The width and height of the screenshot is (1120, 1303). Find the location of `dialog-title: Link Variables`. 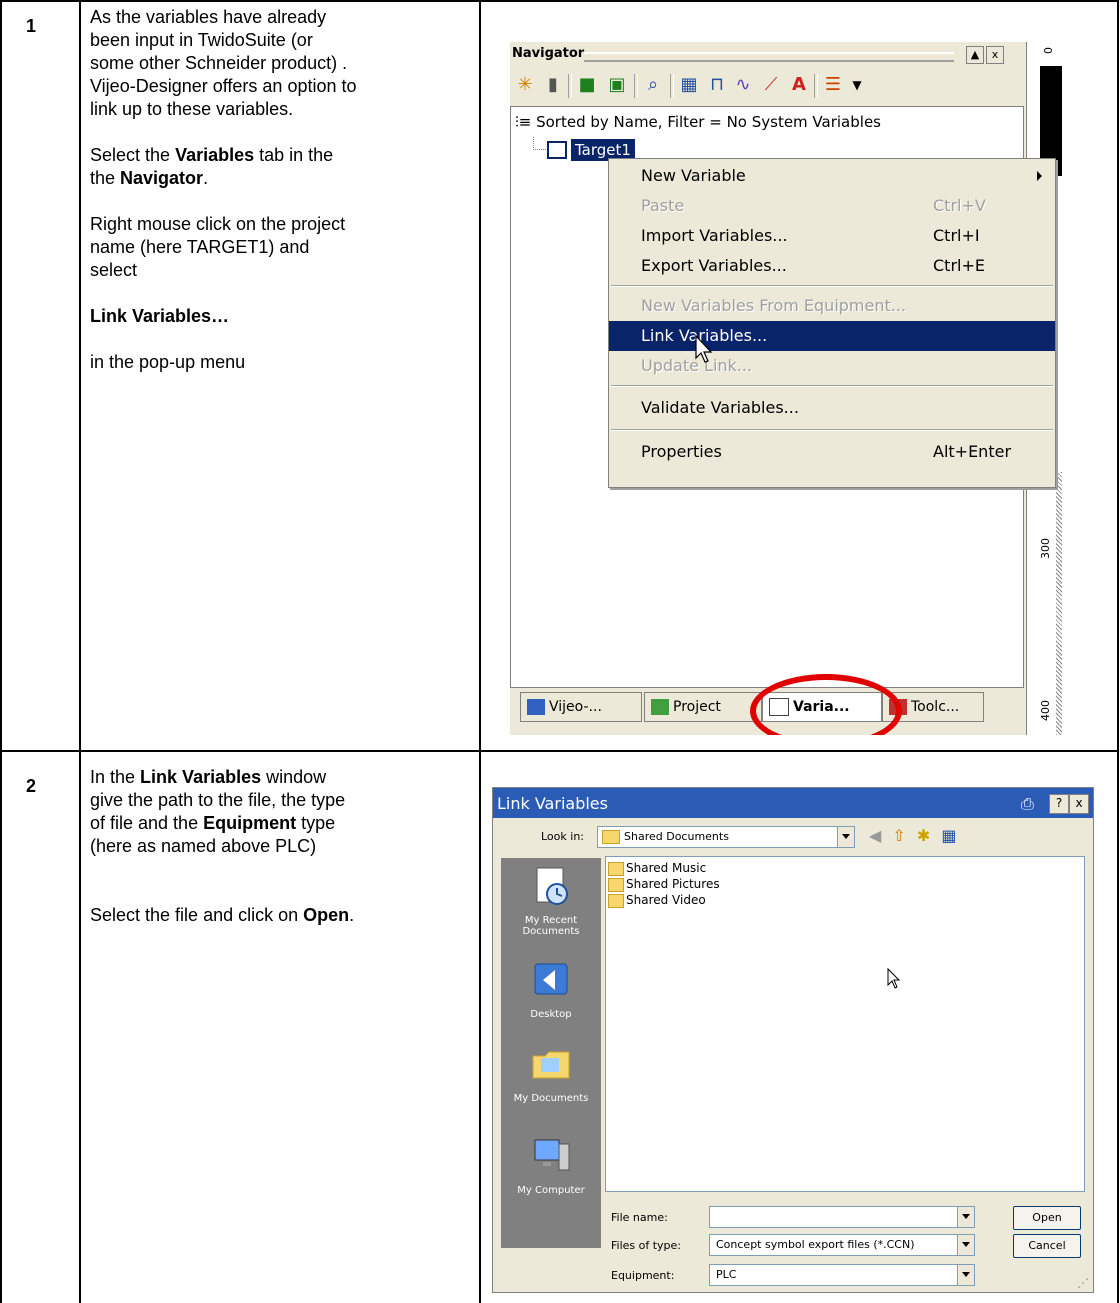

dialog-title: Link Variables is located at coordinates (552, 803).